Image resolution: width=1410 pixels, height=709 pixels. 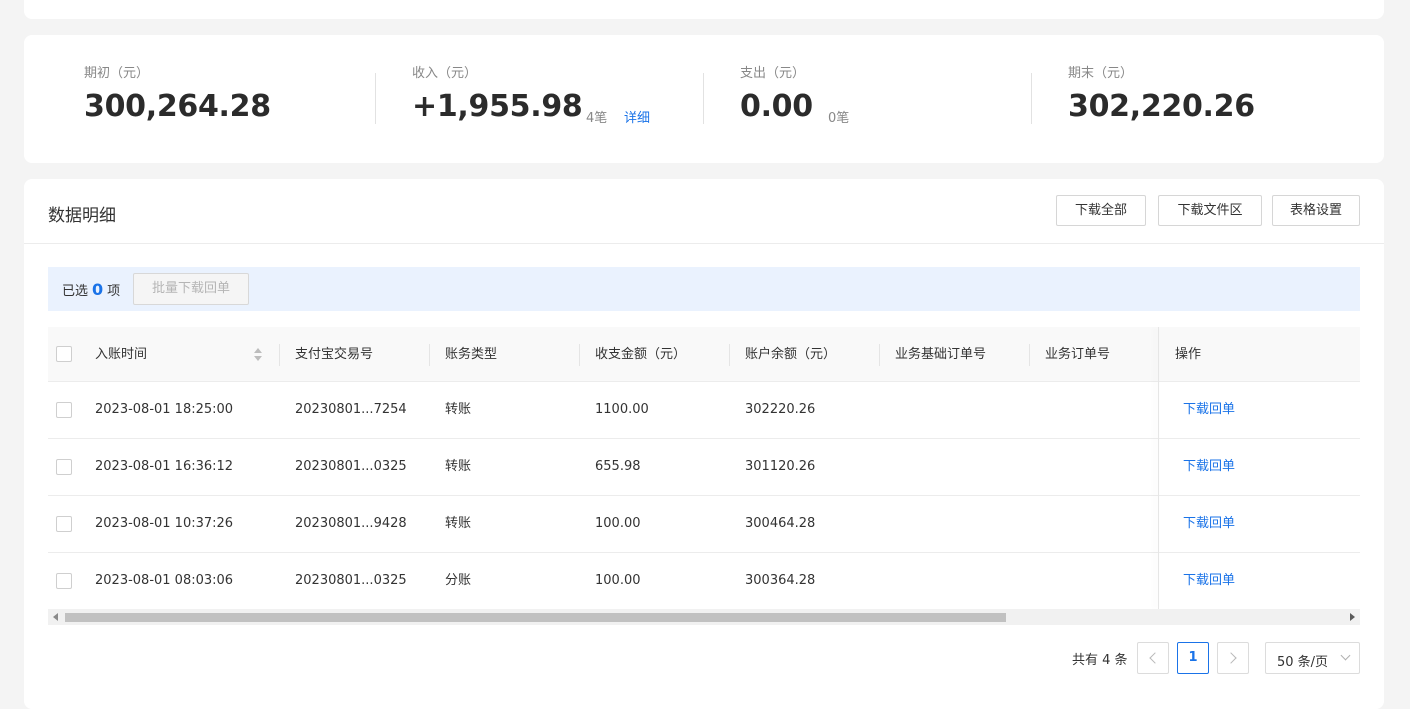 I want to click on stat-expense-count: 0笔, so click(x=839, y=118).